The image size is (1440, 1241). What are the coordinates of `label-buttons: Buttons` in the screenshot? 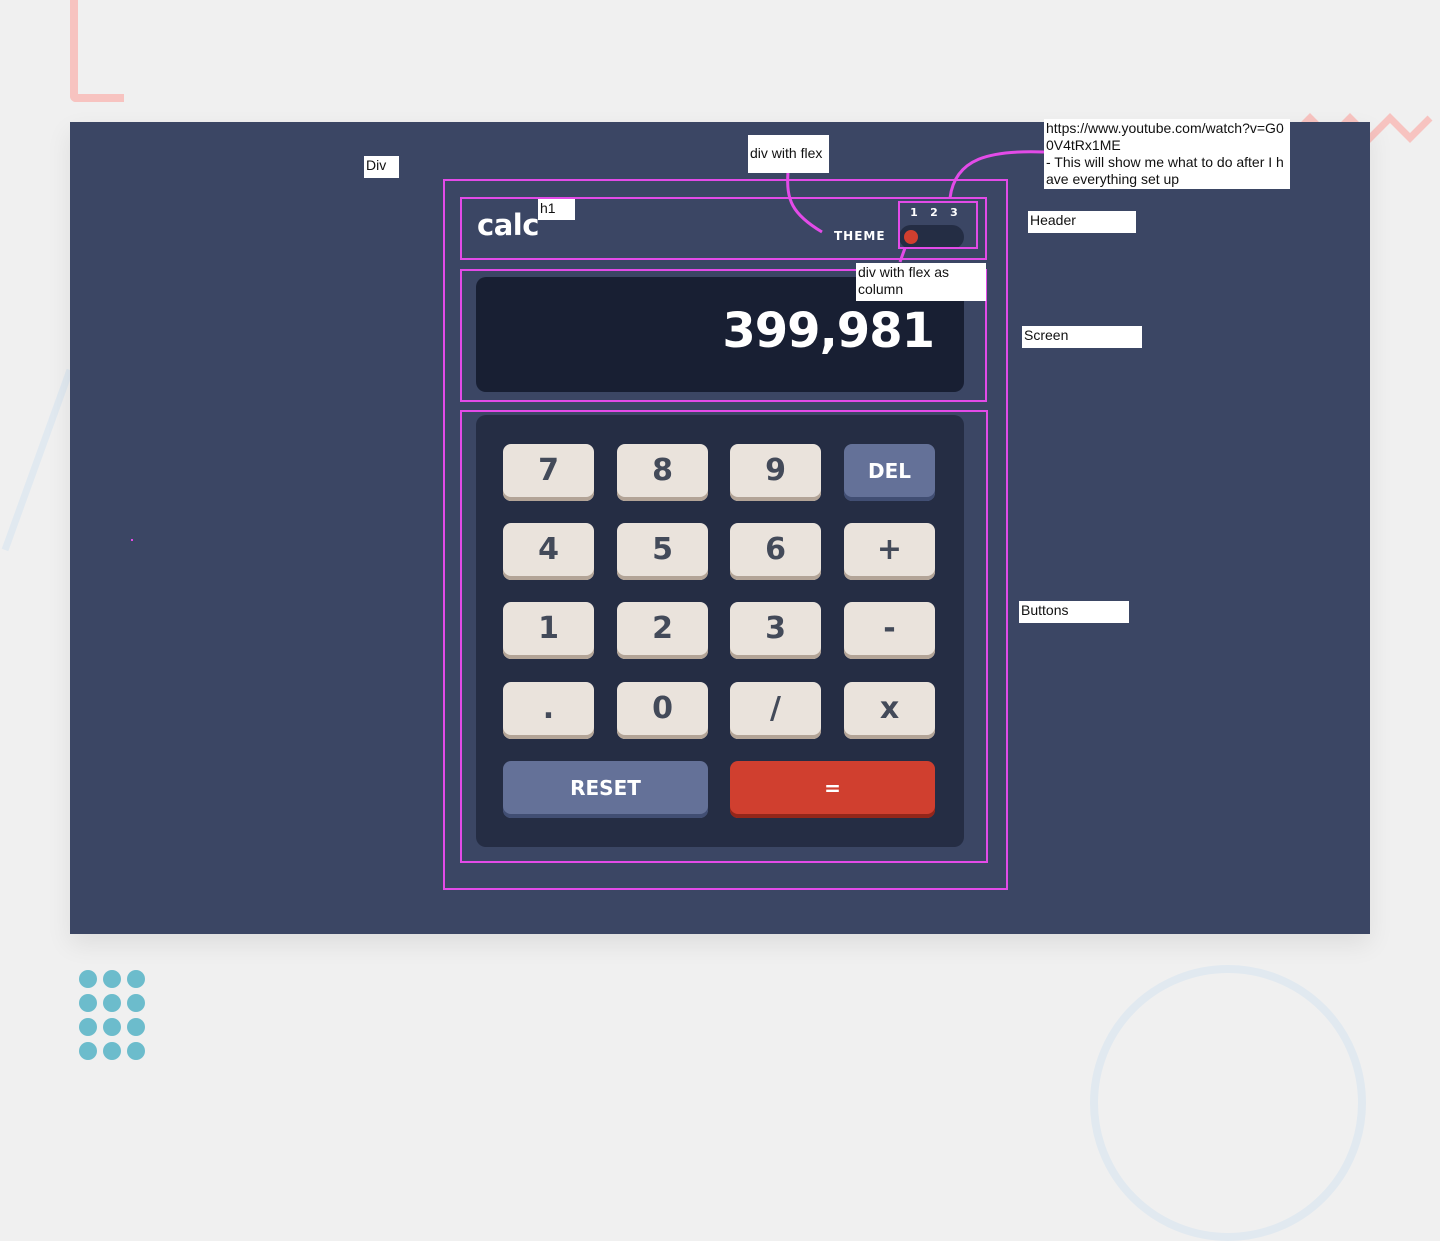 It's located at (1074, 612).